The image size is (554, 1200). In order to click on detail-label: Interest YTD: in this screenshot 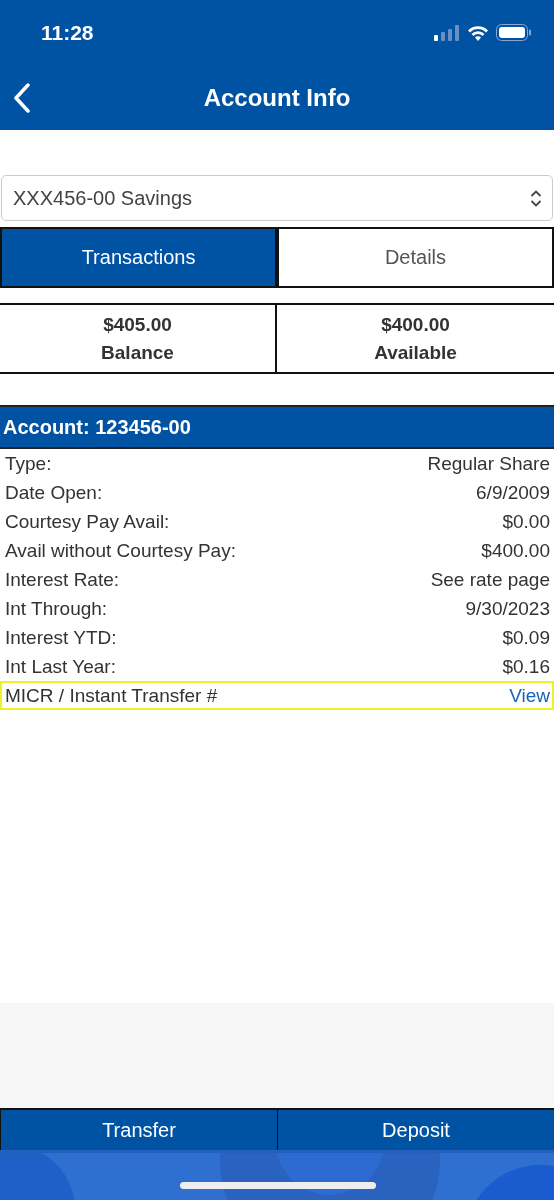, I will do `click(61, 637)`.